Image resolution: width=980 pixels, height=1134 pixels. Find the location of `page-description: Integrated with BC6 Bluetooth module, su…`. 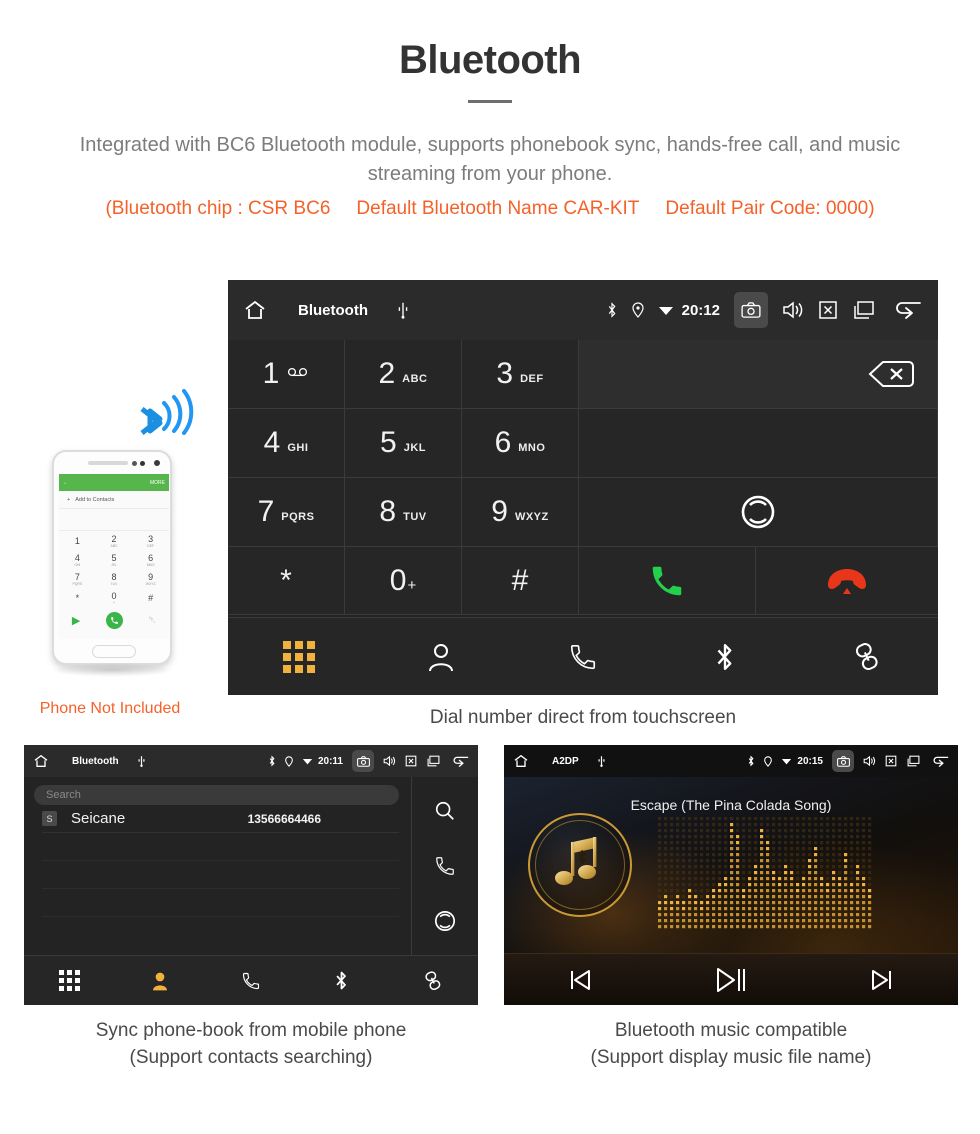

page-description: Integrated with BC6 Bluetooth module, su… is located at coordinates (490, 159).